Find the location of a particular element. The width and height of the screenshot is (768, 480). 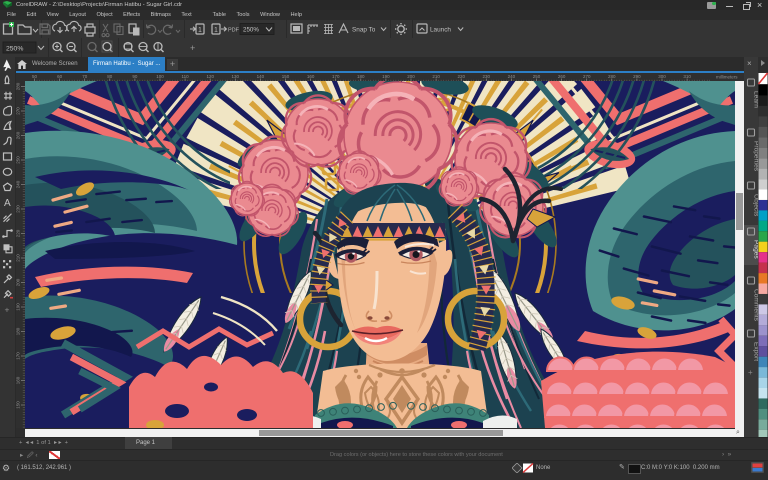

svg-text: 130 is located at coordinates (236, 76).